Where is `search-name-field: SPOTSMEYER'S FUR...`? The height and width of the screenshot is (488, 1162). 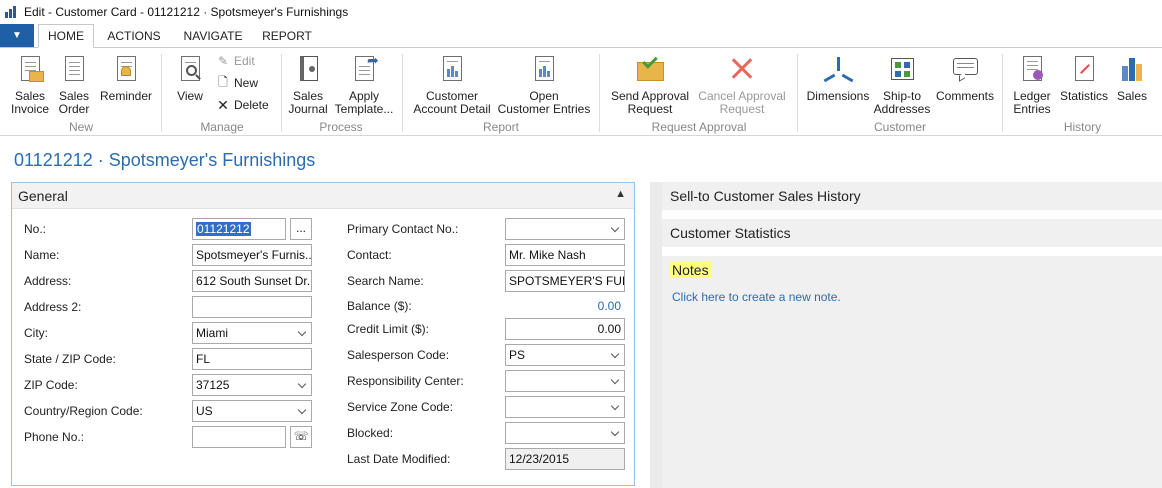 search-name-field: SPOTSMEYER'S FUR... is located at coordinates (565, 281).